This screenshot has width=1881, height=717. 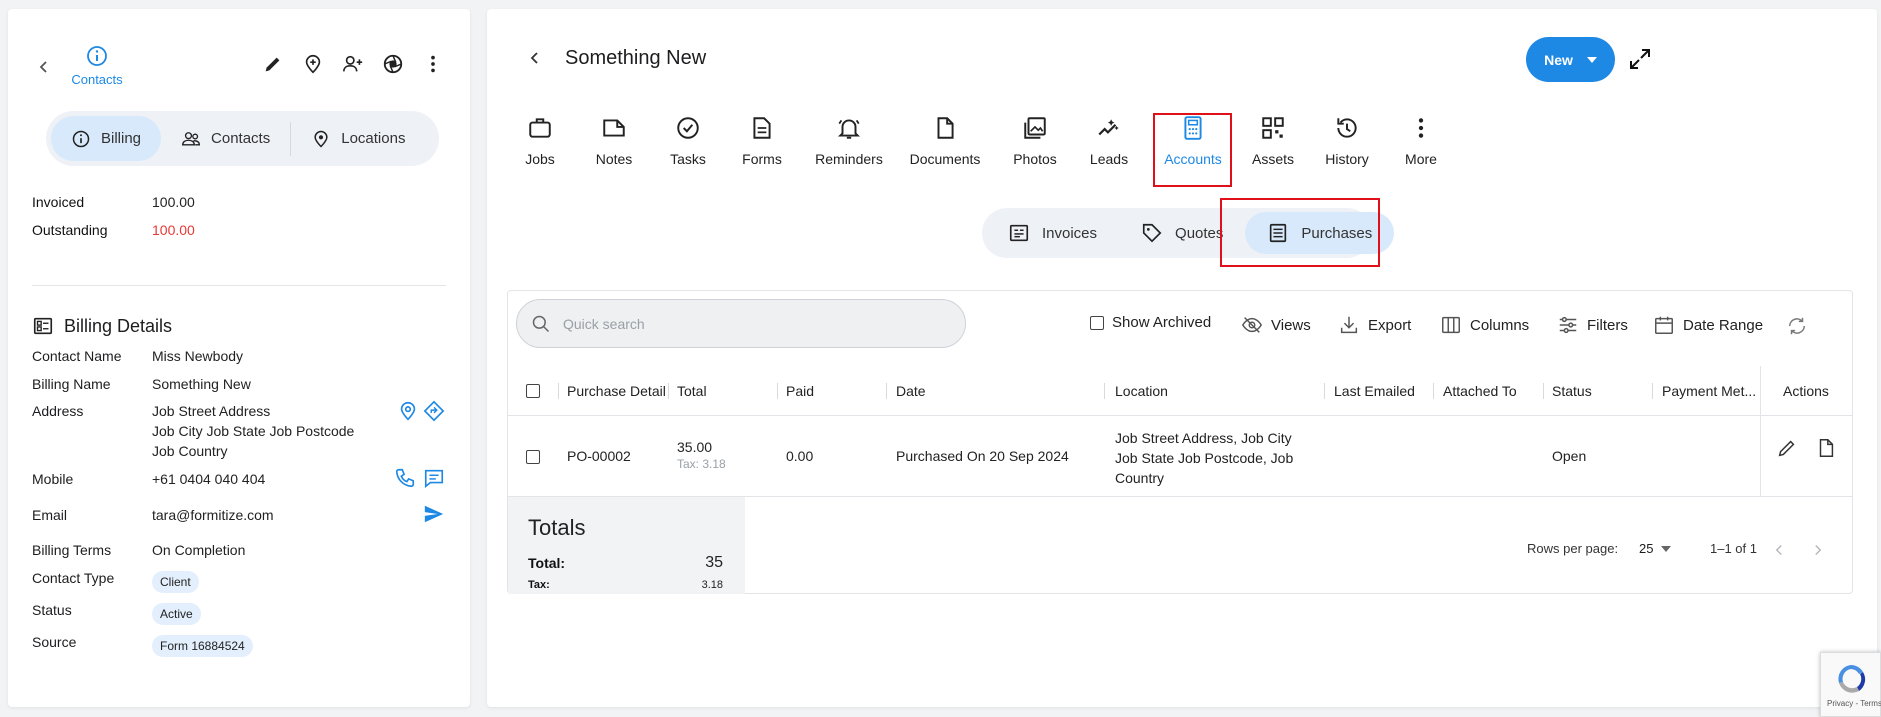 What do you see at coordinates (1646, 548) in the screenshot?
I see `rows-per-page-value: 25` at bounding box center [1646, 548].